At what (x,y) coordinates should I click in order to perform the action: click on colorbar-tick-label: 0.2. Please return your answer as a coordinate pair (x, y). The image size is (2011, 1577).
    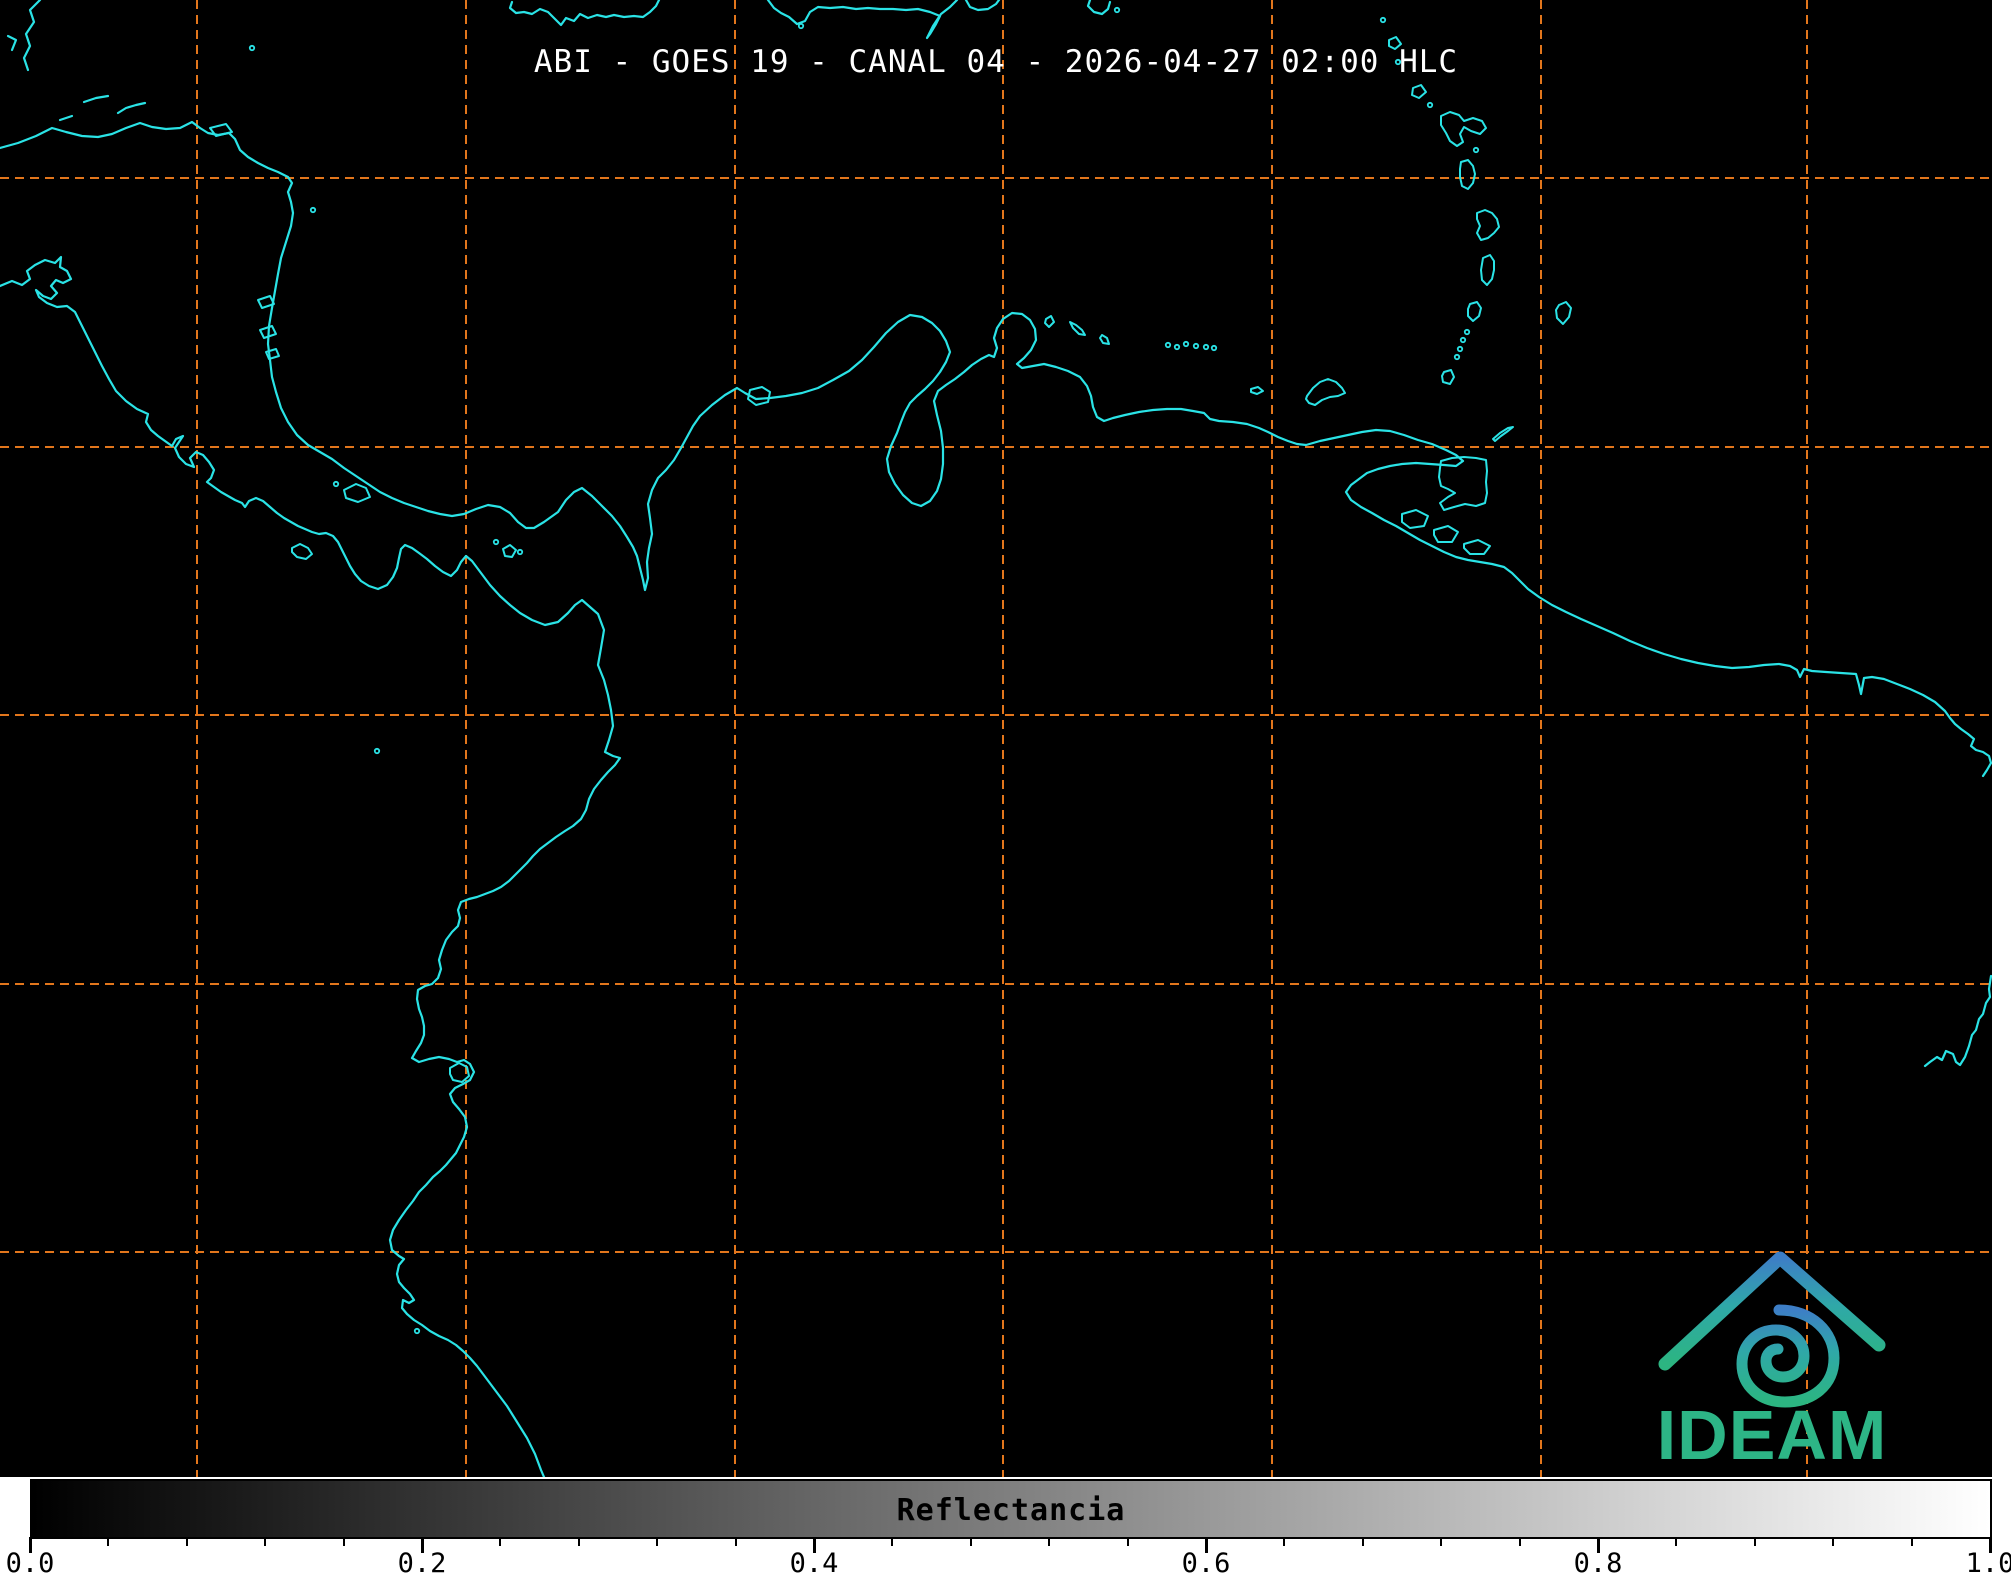
    Looking at the image, I should click on (422, 1562).